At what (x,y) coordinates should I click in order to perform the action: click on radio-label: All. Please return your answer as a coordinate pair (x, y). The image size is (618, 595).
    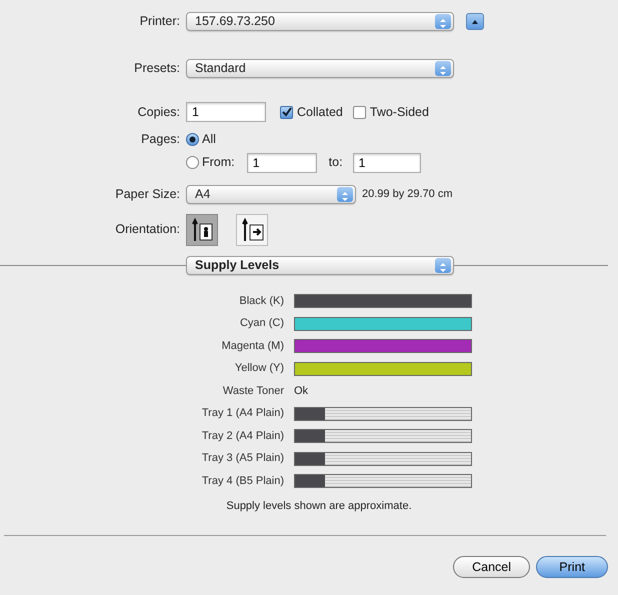
    Looking at the image, I should click on (209, 139).